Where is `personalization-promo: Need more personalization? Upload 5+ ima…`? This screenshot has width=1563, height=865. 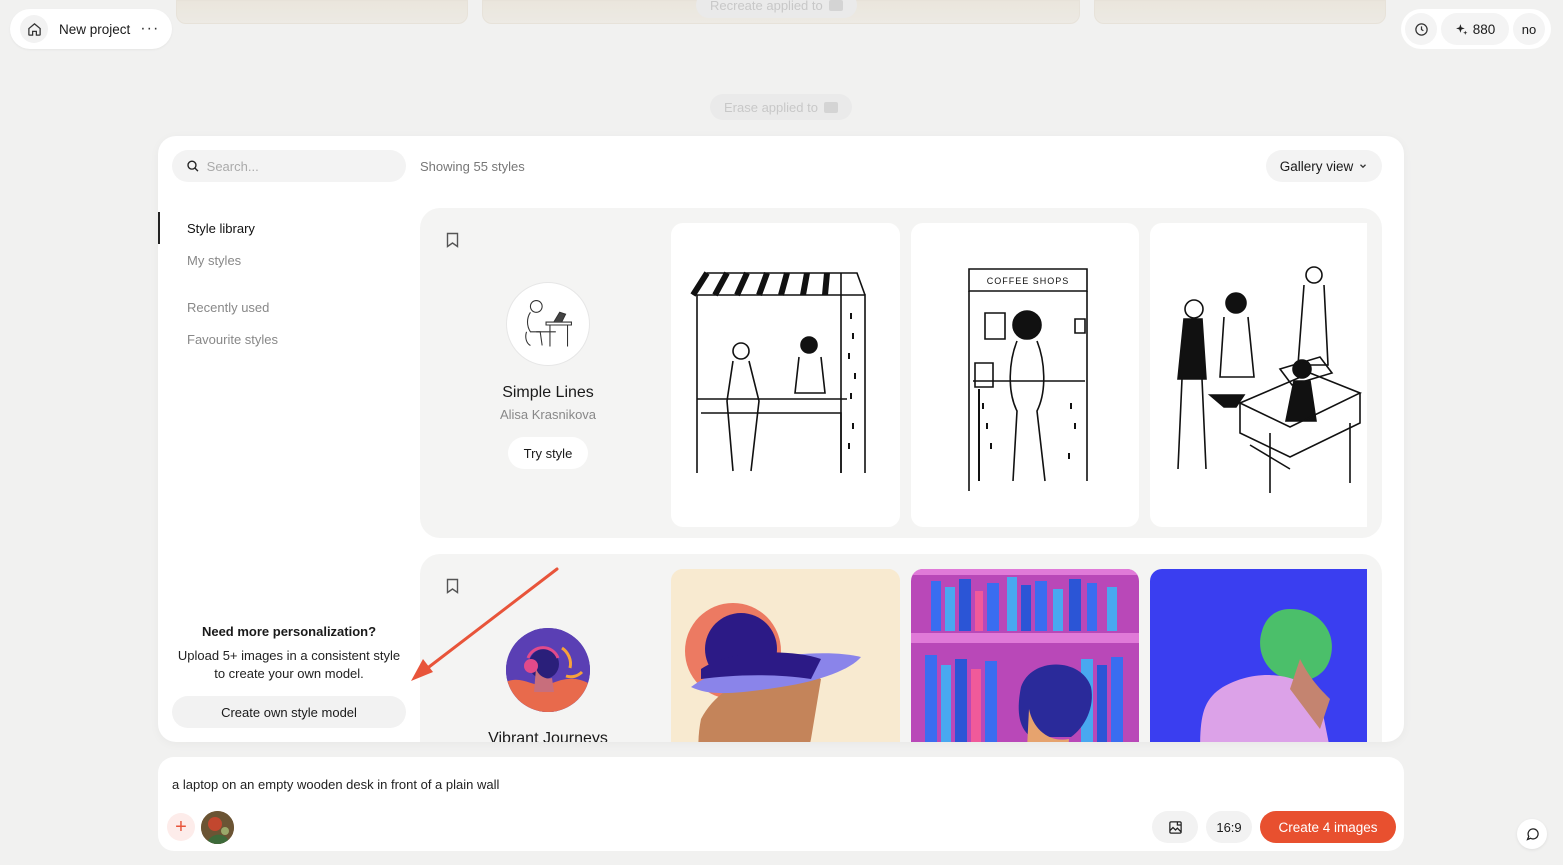
personalization-promo: Need more personalization? Upload 5+ ima… is located at coordinates (289, 676).